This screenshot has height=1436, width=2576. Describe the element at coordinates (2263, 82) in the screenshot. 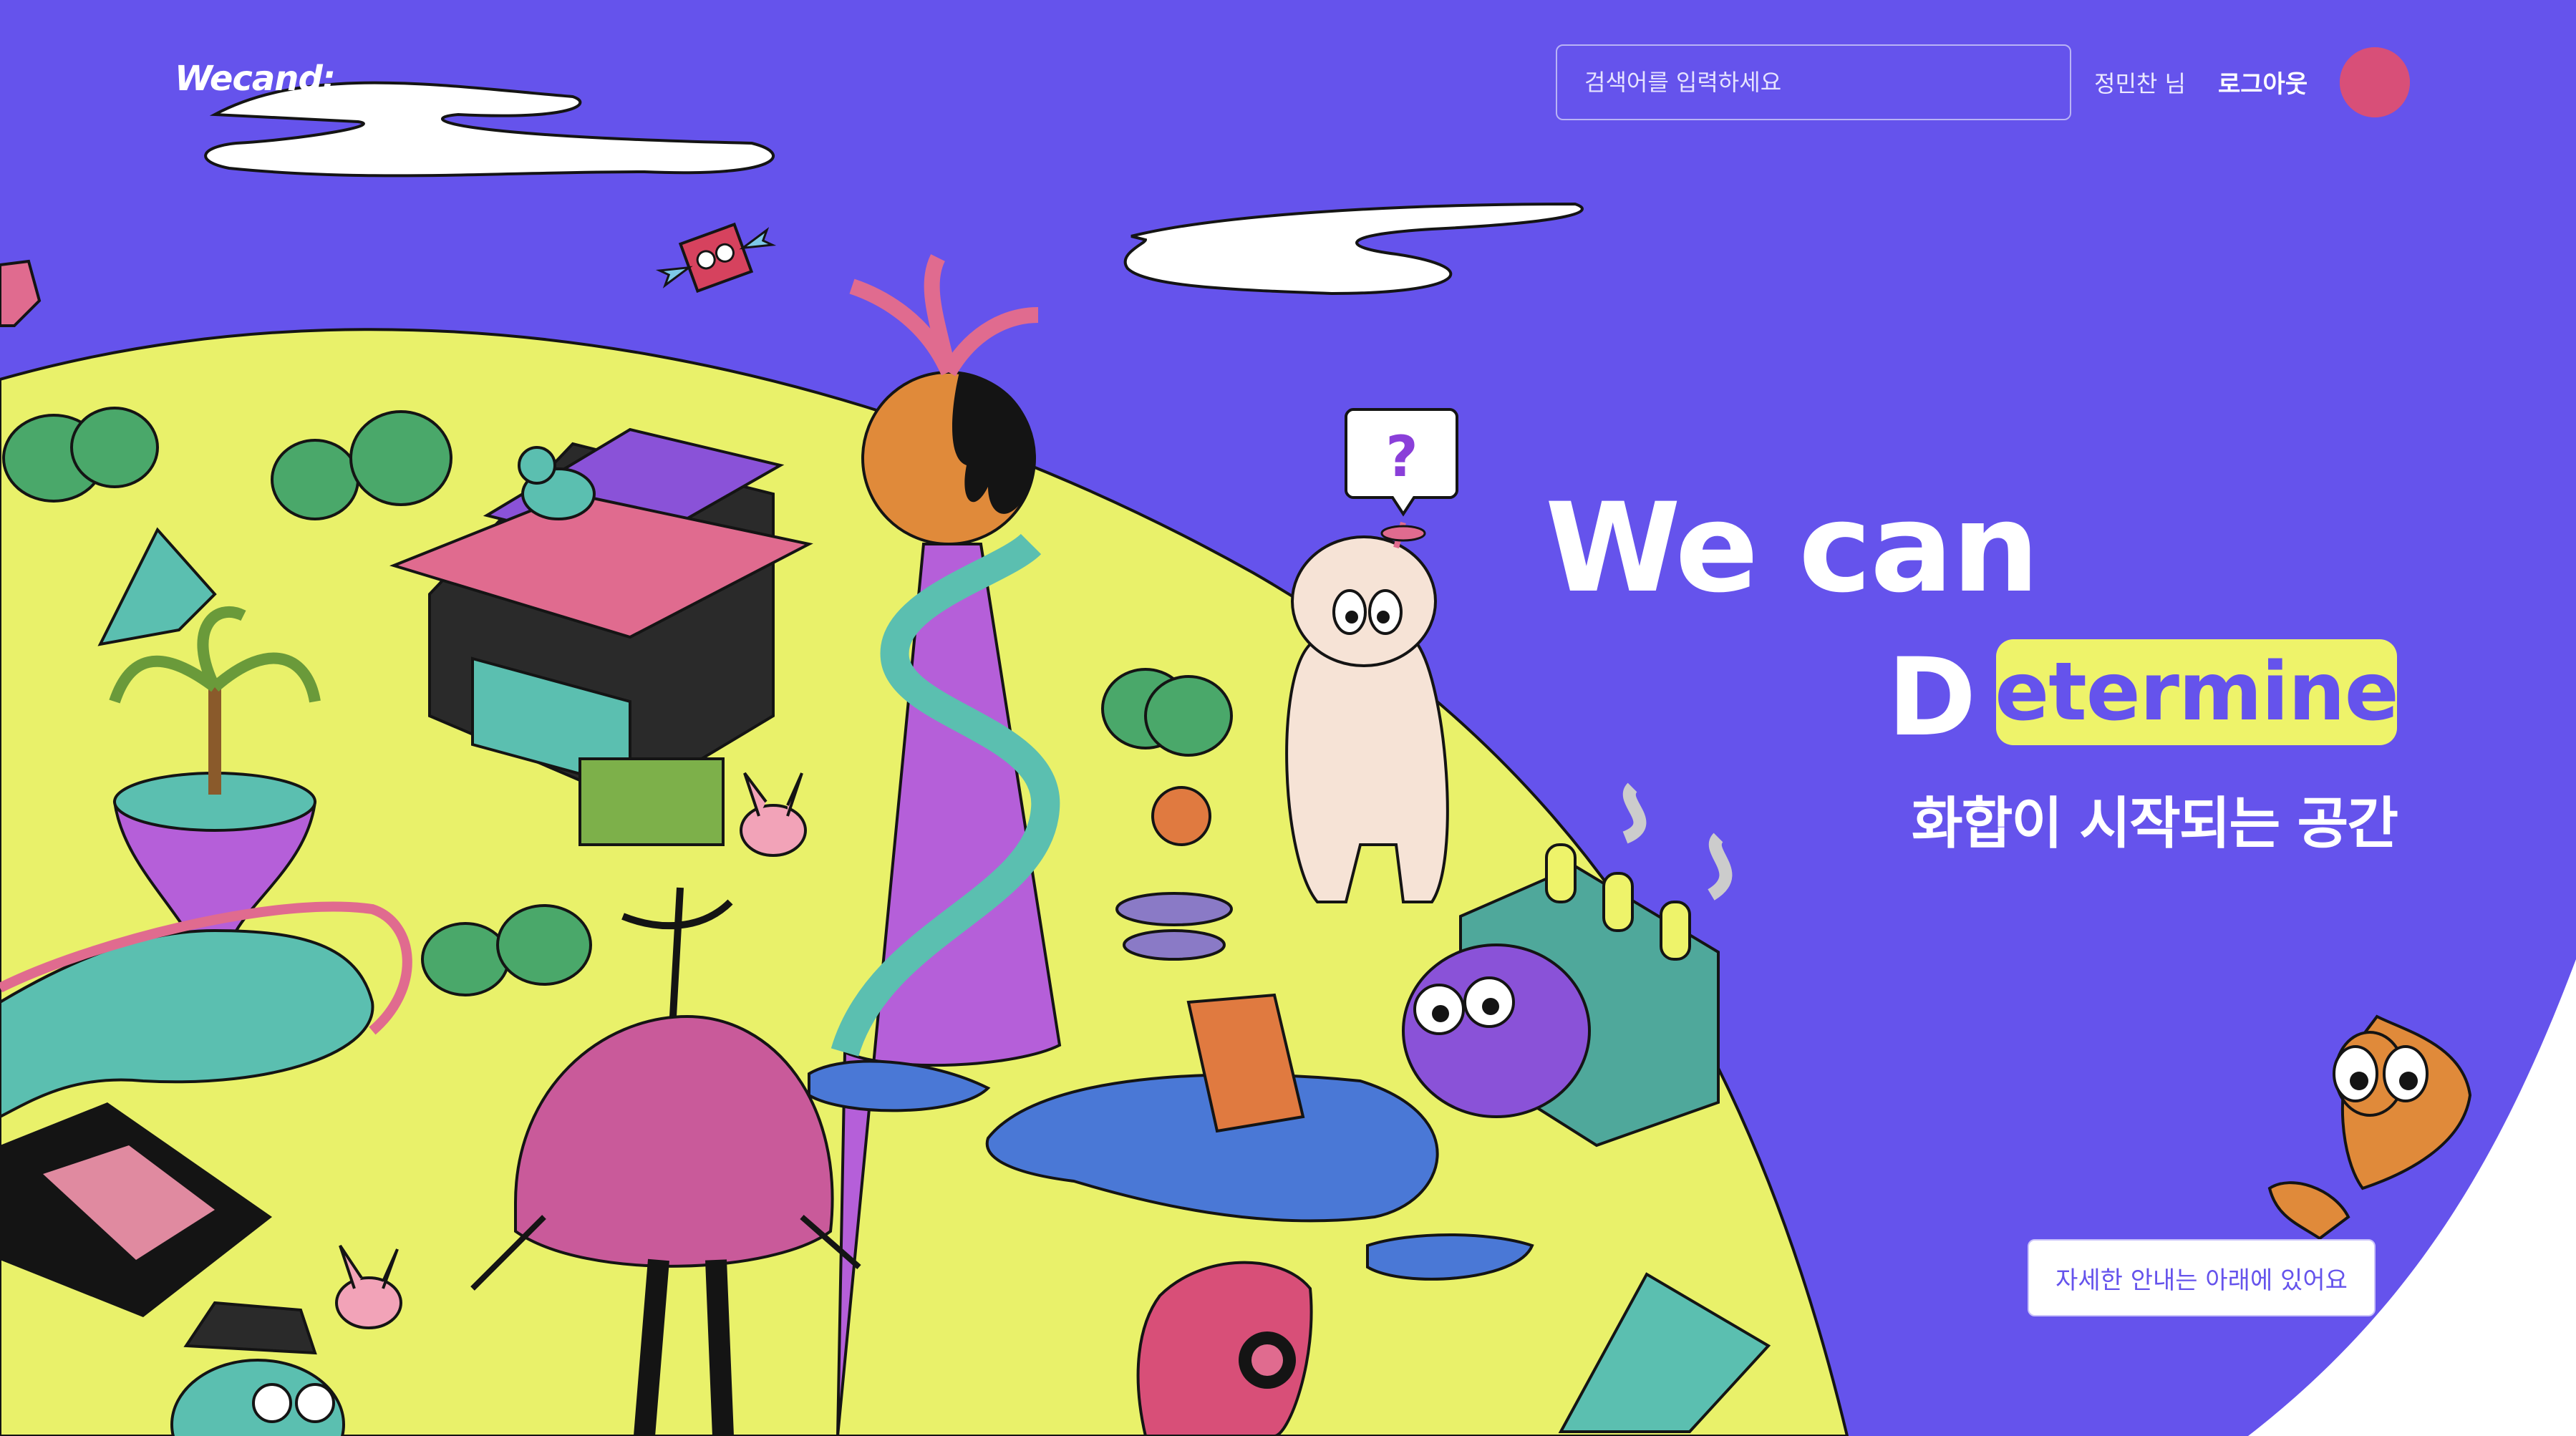

I see `logout-link: 로그아웃` at that location.